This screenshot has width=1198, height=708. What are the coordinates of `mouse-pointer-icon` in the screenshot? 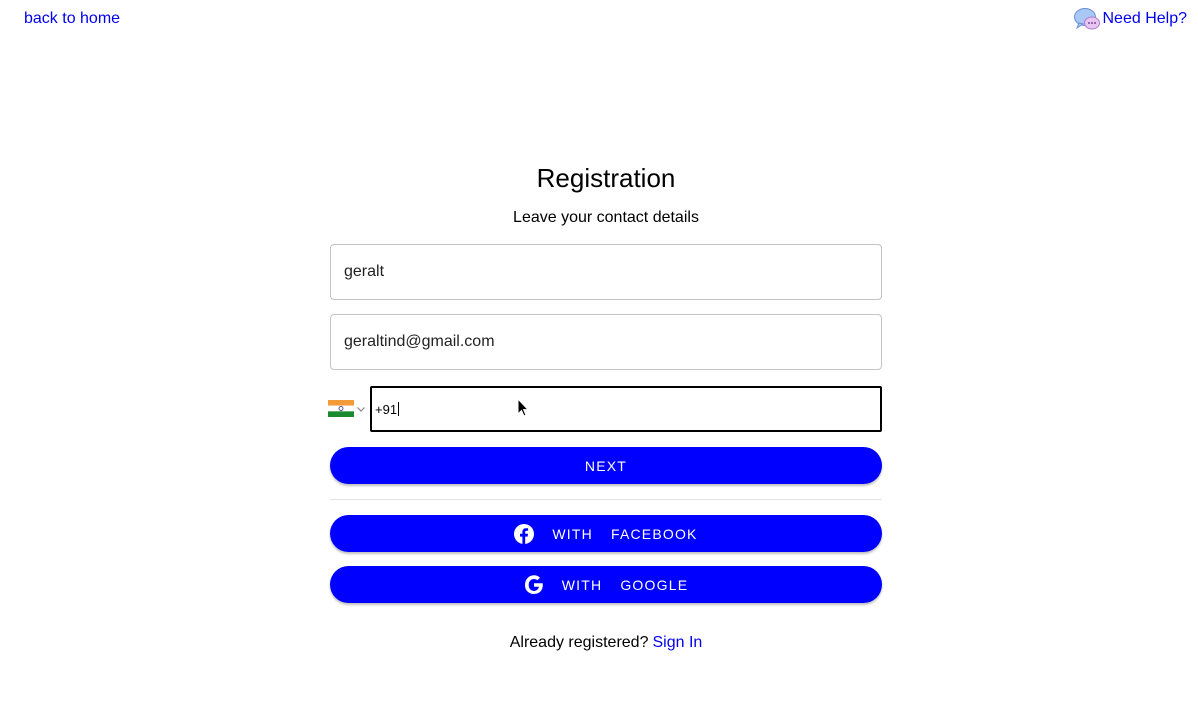 It's located at (523, 407).